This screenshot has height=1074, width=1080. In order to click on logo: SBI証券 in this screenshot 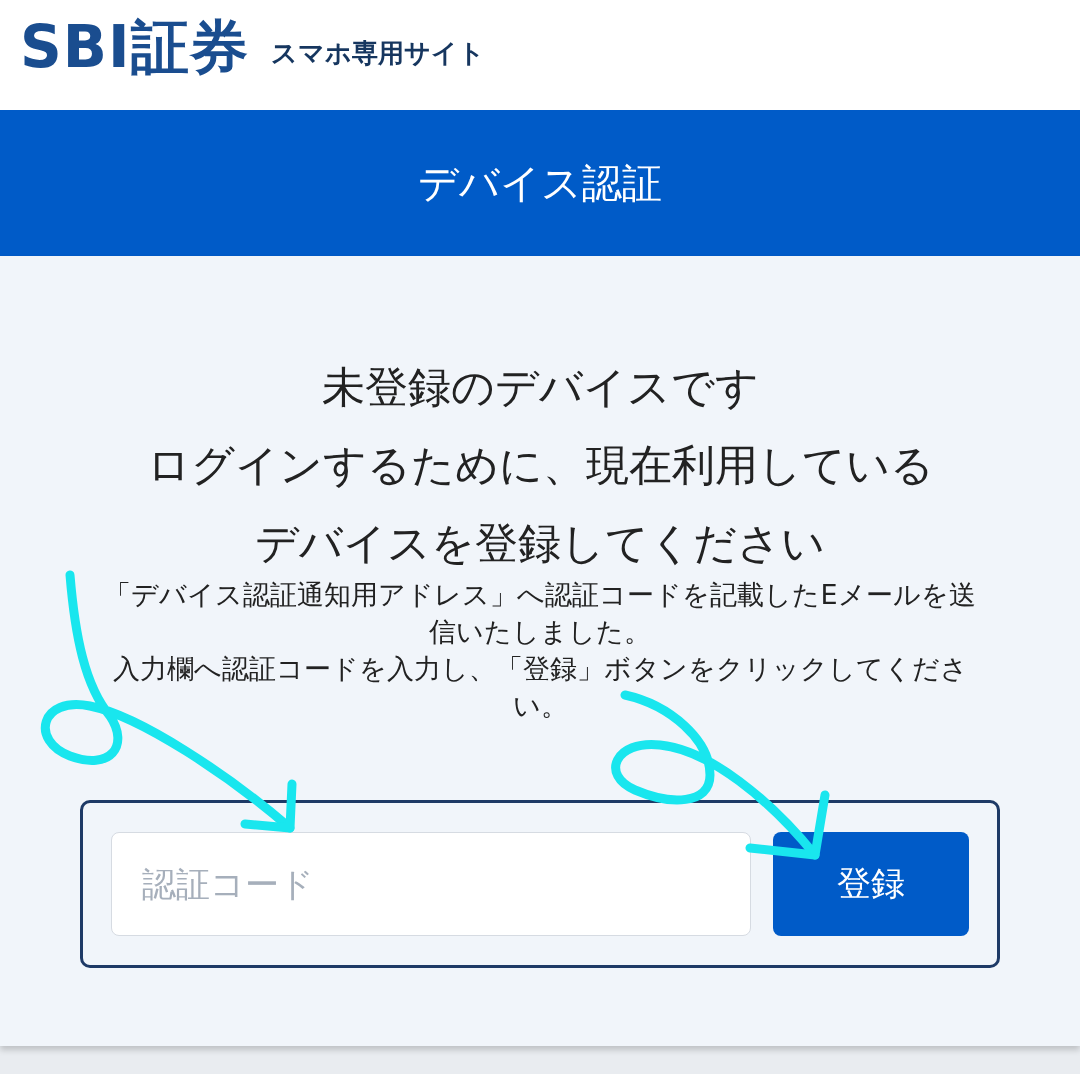, I will do `click(134, 47)`.